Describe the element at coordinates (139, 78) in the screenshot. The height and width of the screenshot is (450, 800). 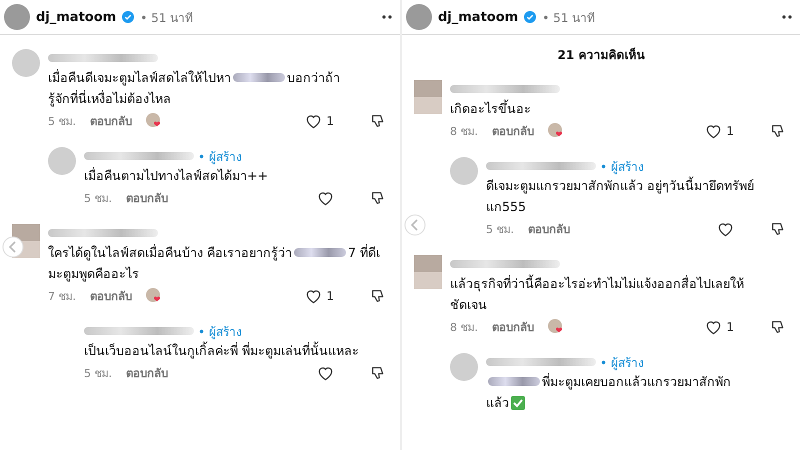
I see `comment-text: เมื่อคืนดีเจมะตูมไลฟ์สดไล่ให้ไปหา` at that location.